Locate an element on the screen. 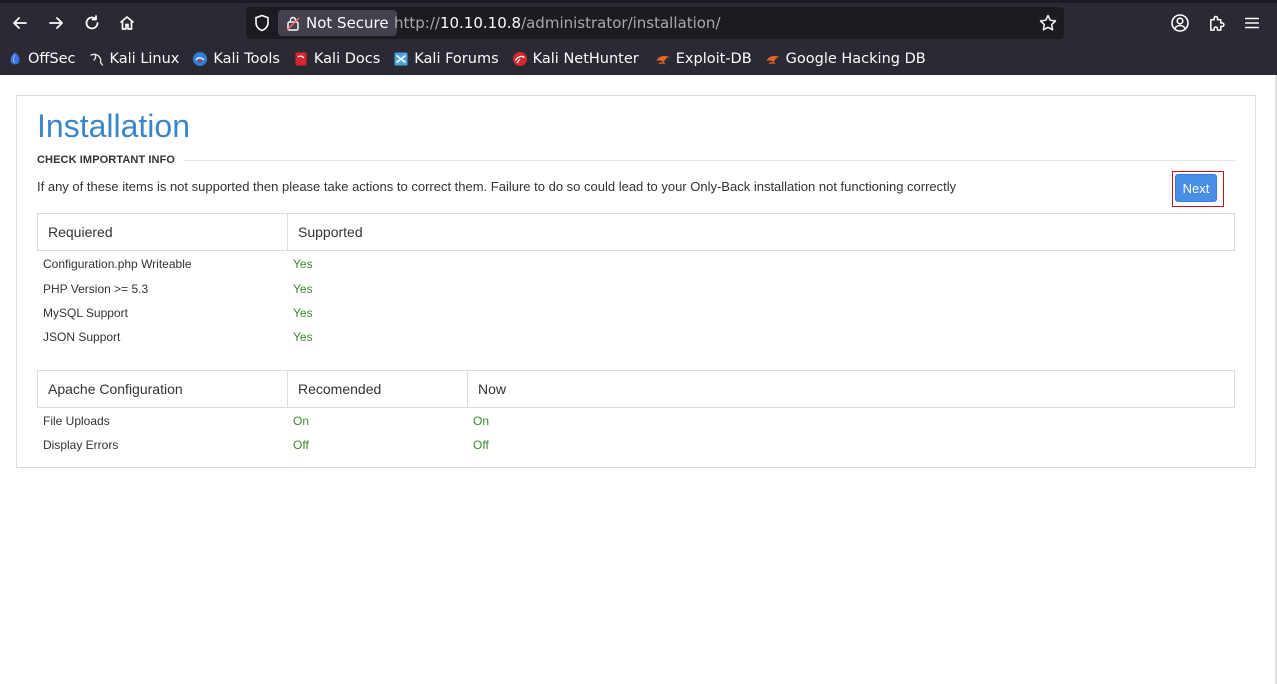 The height and width of the screenshot is (684, 1277). tracking-shield-icon is located at coordinates (262, 23).